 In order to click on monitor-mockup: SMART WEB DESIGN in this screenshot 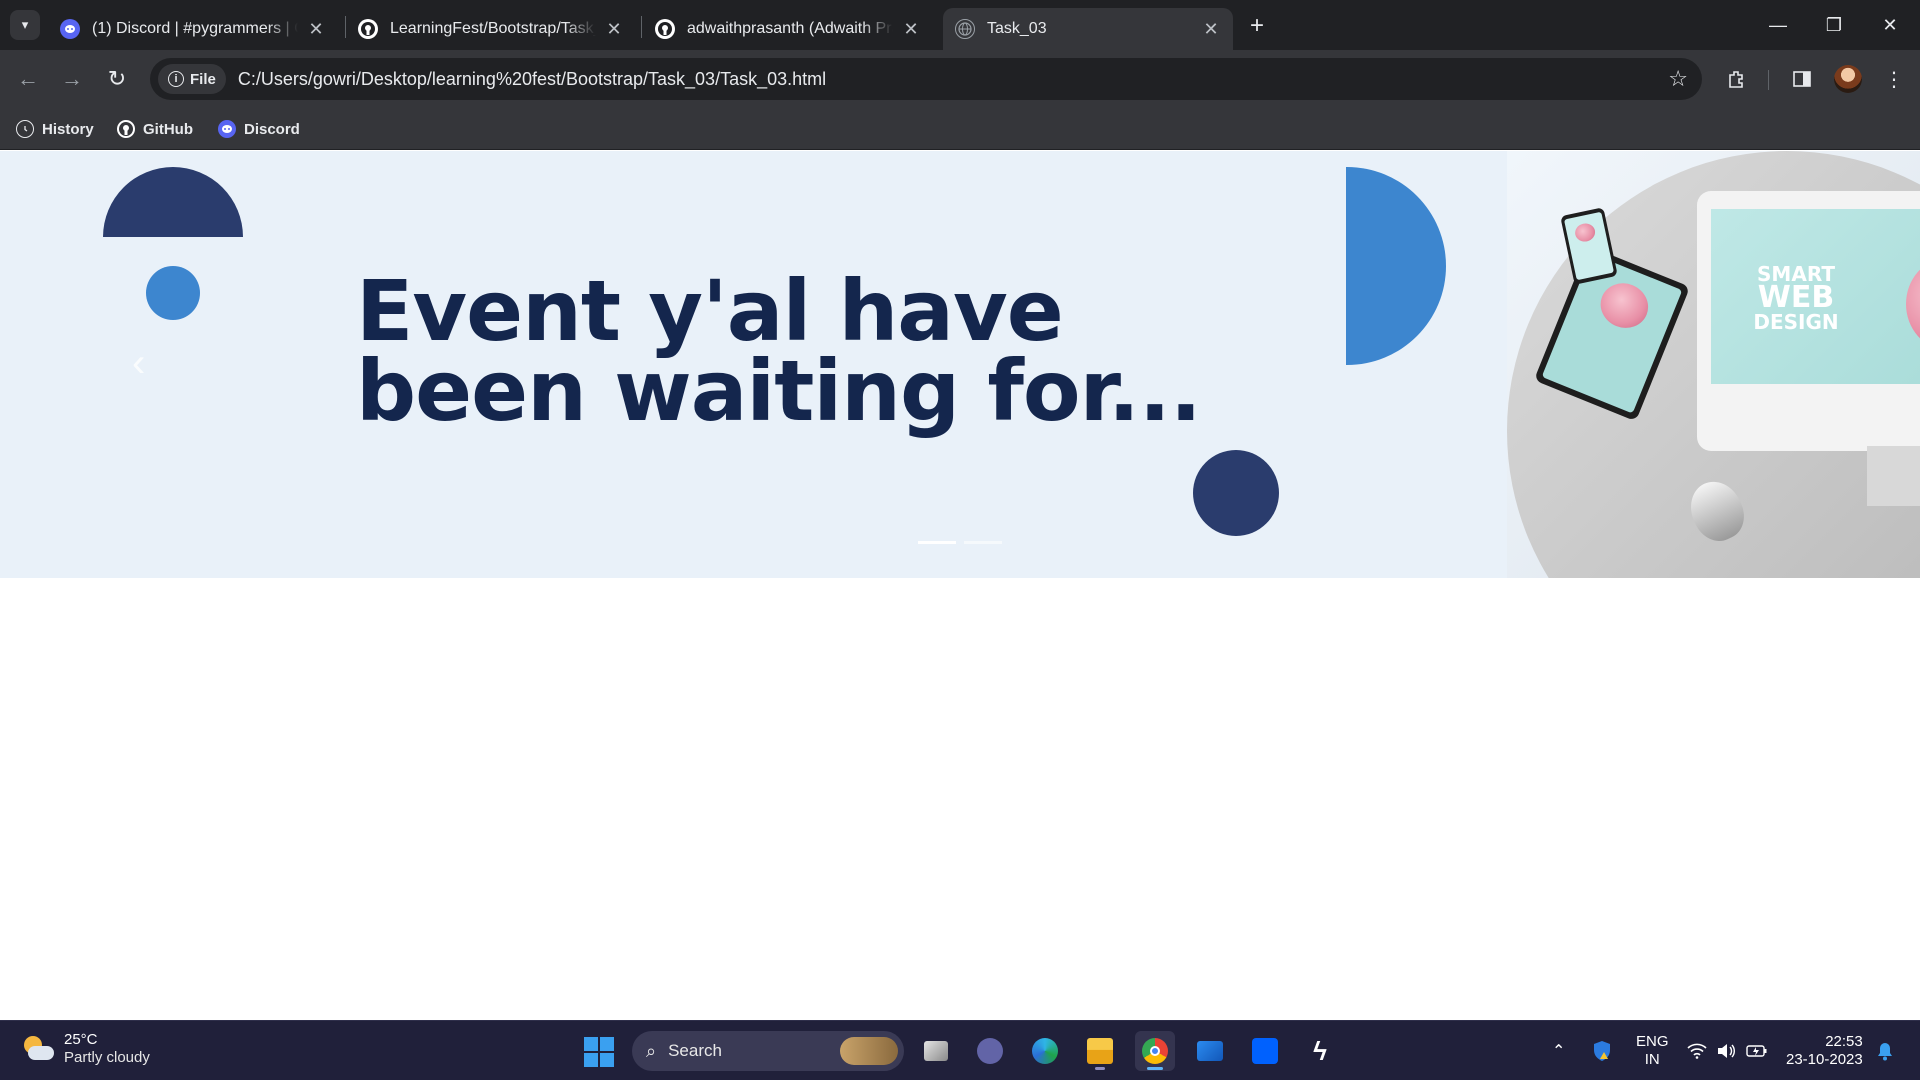, I will do `click(1808, 348)`.